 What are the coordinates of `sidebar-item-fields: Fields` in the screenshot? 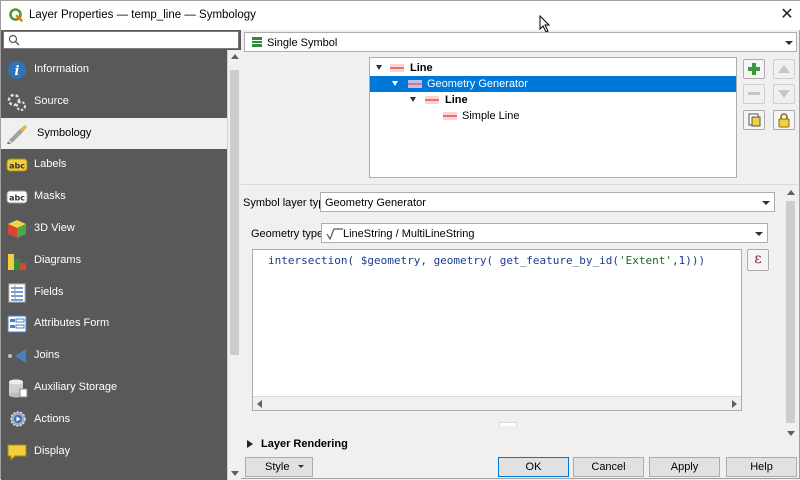 It's located at (114, 293).